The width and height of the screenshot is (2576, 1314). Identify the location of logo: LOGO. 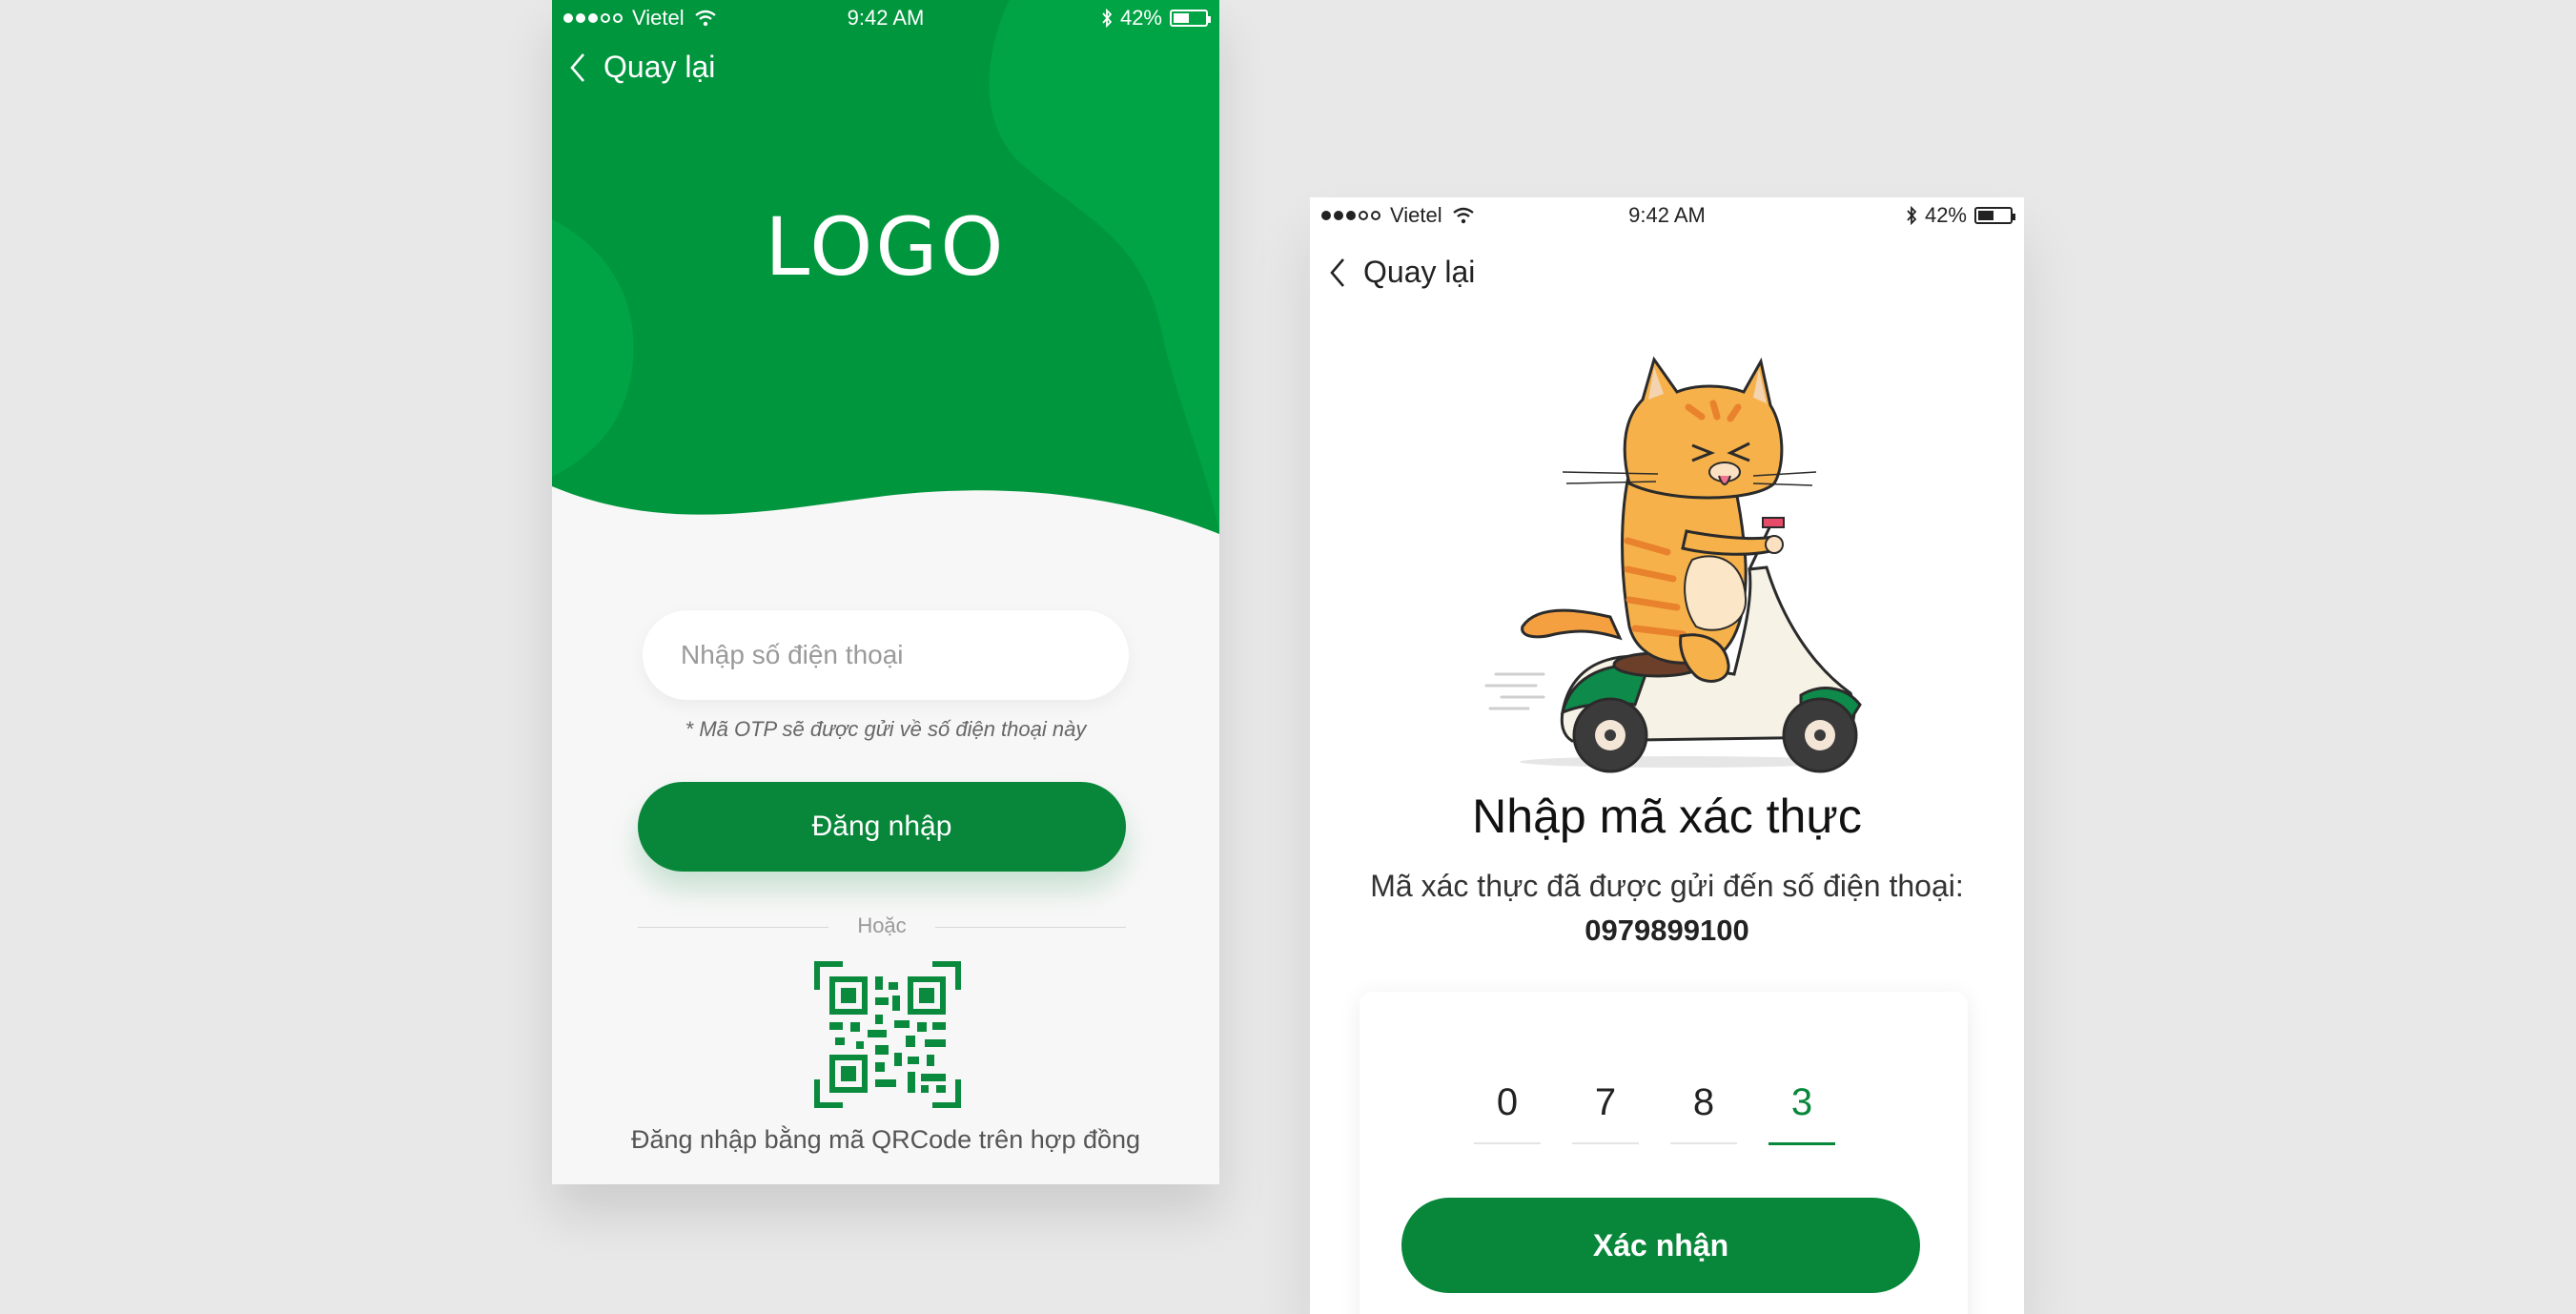
(886, 247).